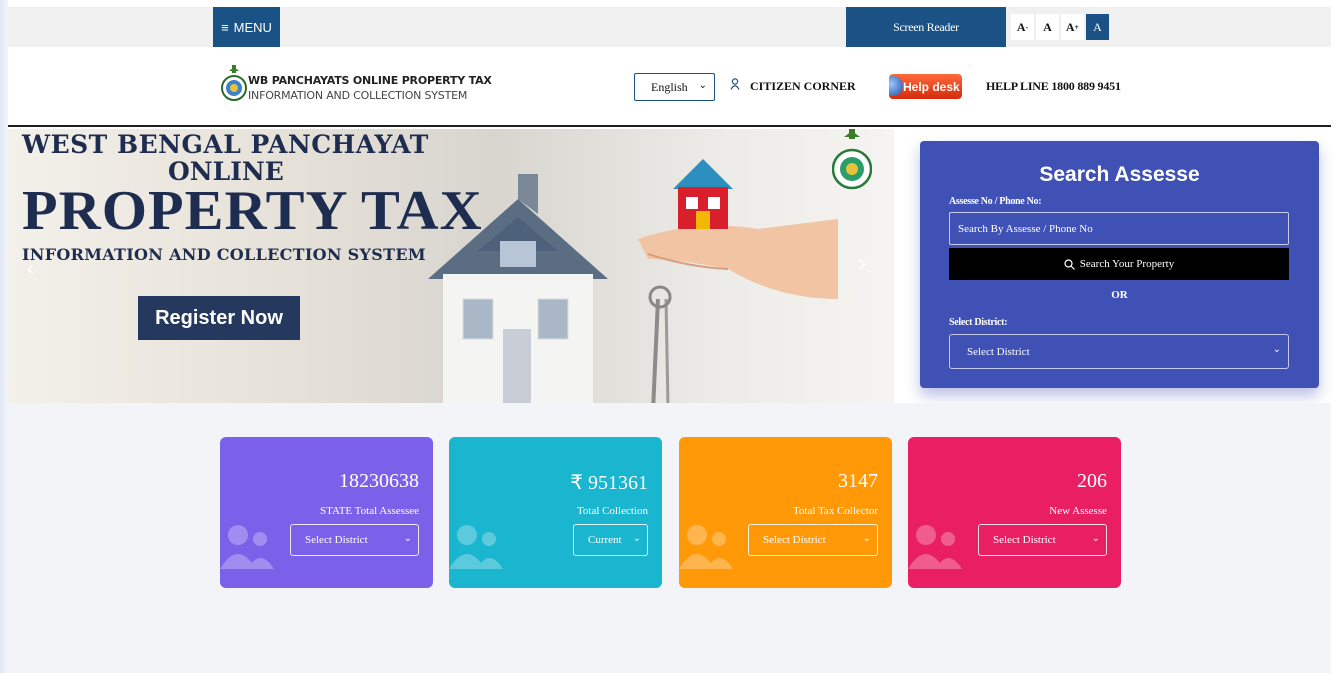 The image size is (1340, 673). What do you see at coordinates (735, 86) in the screenshot?
I see `user-icon` at bounding box center [735, 86].